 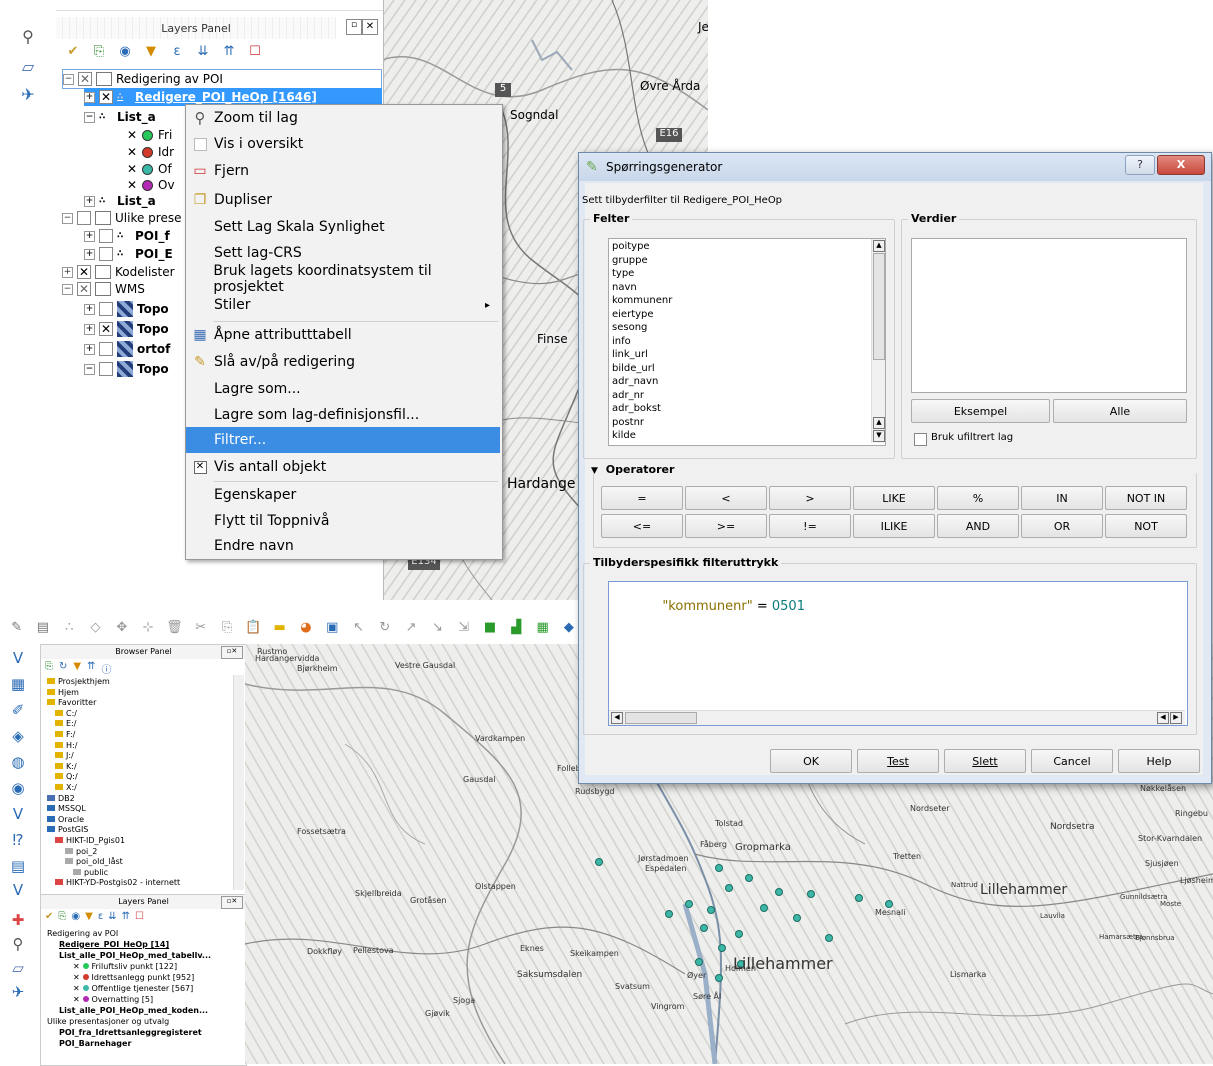 I want to click on browser-item: Prosjekthjem, so click(x=78, y=681).